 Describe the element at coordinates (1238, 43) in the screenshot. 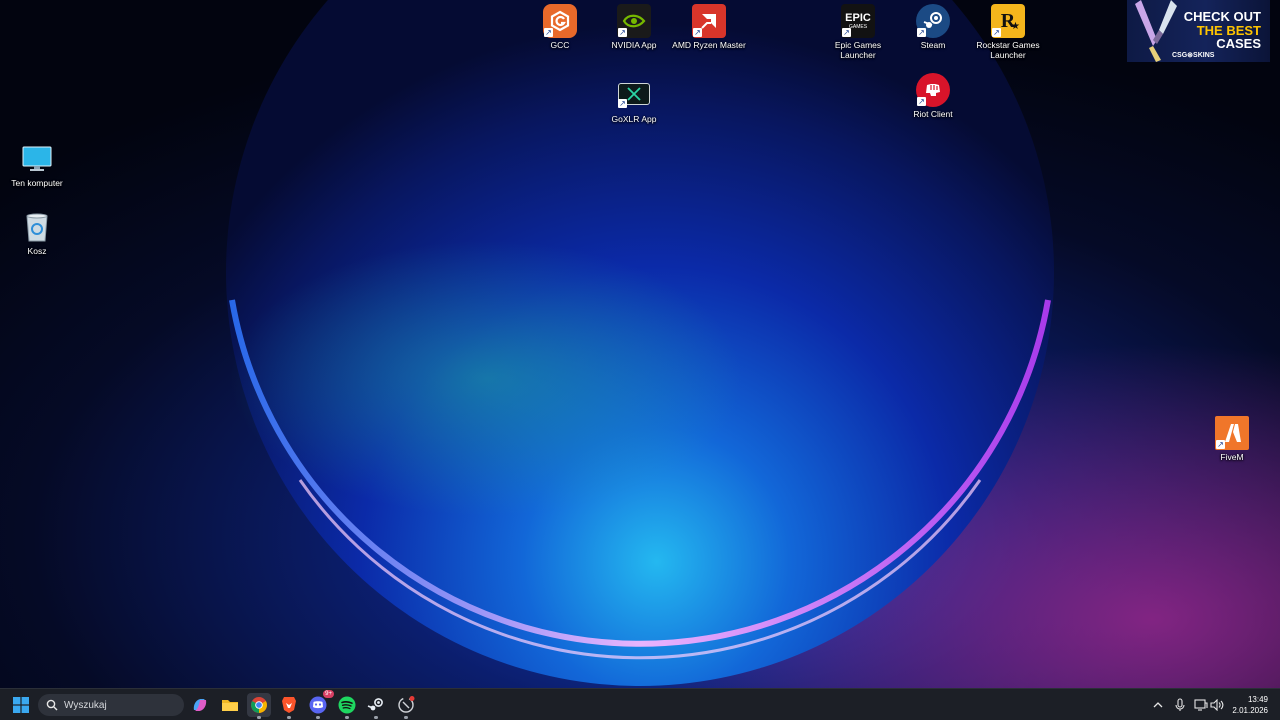

I see `ad-line-3: CASES` at that location.